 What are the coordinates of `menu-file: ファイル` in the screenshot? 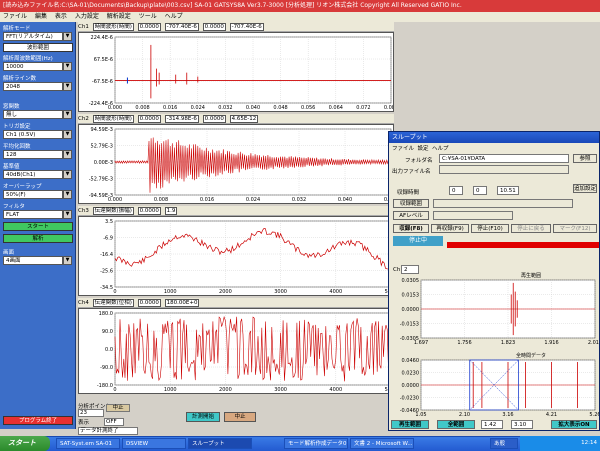 It's located at (15, 16).